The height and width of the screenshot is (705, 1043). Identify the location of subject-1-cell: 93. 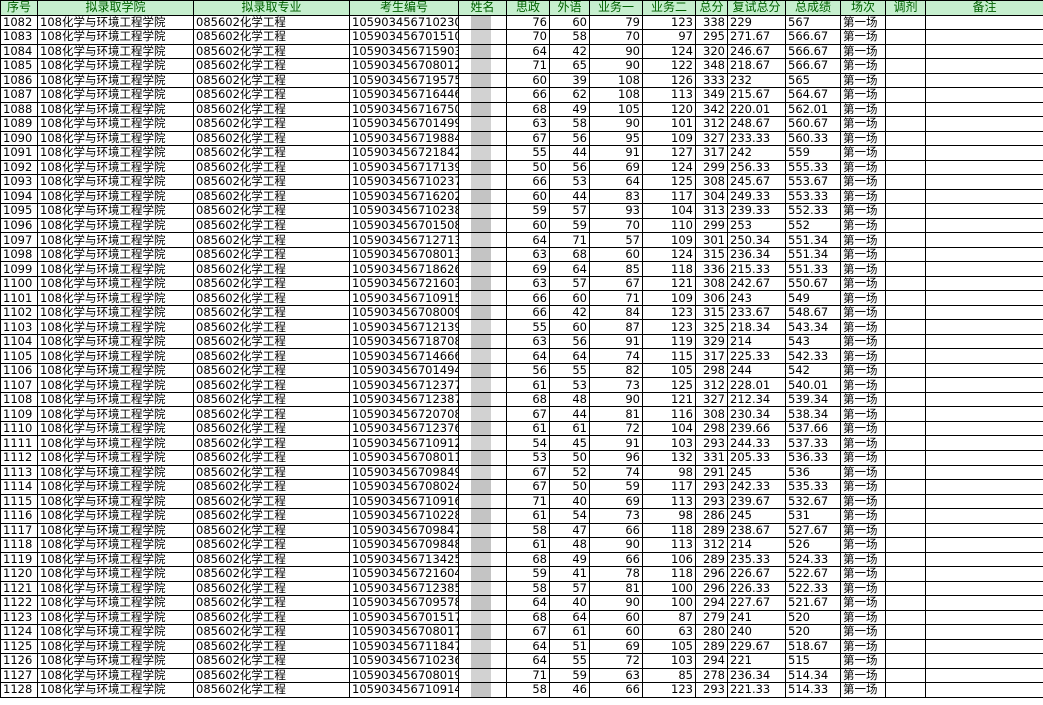
(616, 211).